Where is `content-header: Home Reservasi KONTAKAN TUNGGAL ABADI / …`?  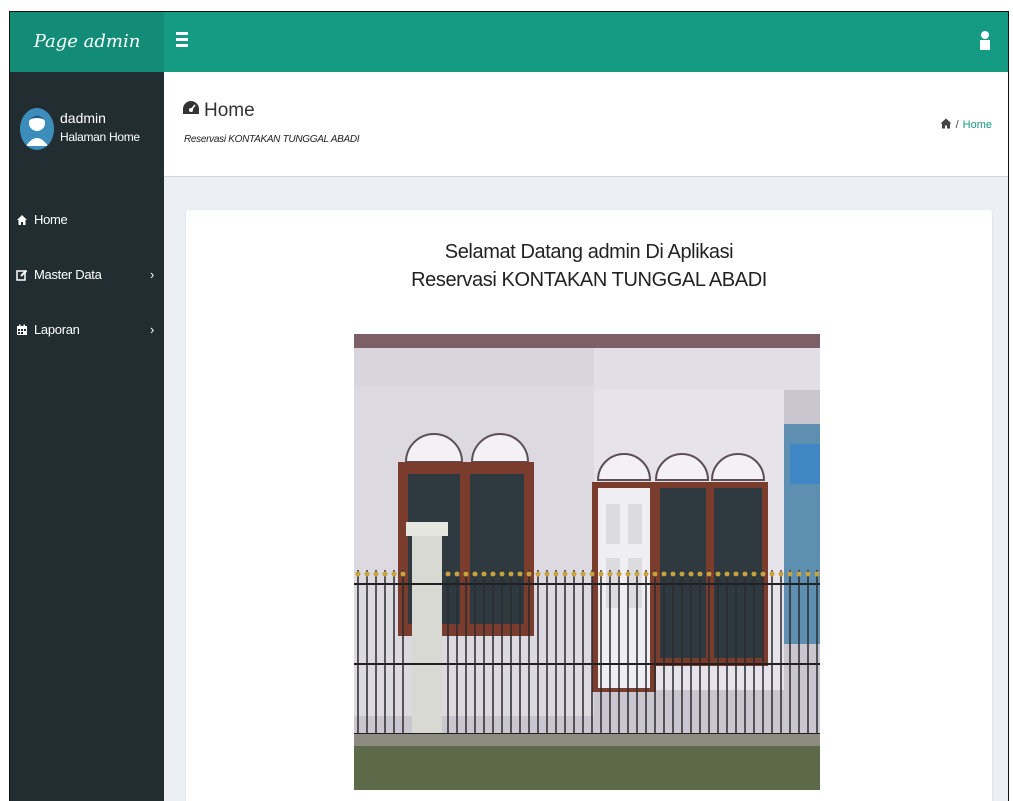 content-header: Home Reservasi KONTAKAN TUNGGAL ABADI / … is located at coordinates (586, 124).